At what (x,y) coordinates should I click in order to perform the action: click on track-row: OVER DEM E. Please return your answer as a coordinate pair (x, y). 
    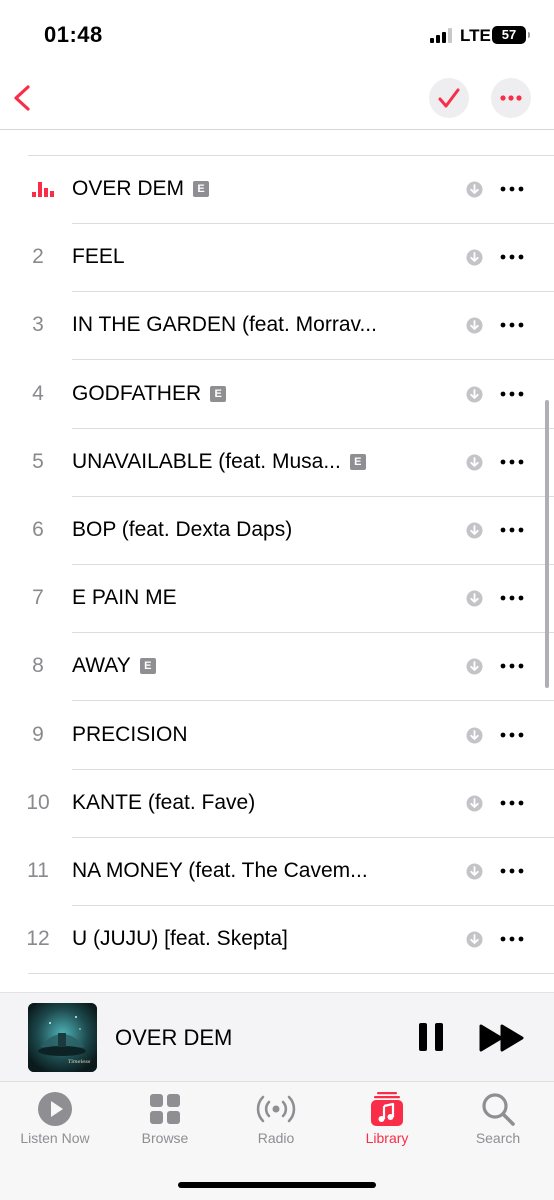
    Looking at the image, I should click on (277, 189).